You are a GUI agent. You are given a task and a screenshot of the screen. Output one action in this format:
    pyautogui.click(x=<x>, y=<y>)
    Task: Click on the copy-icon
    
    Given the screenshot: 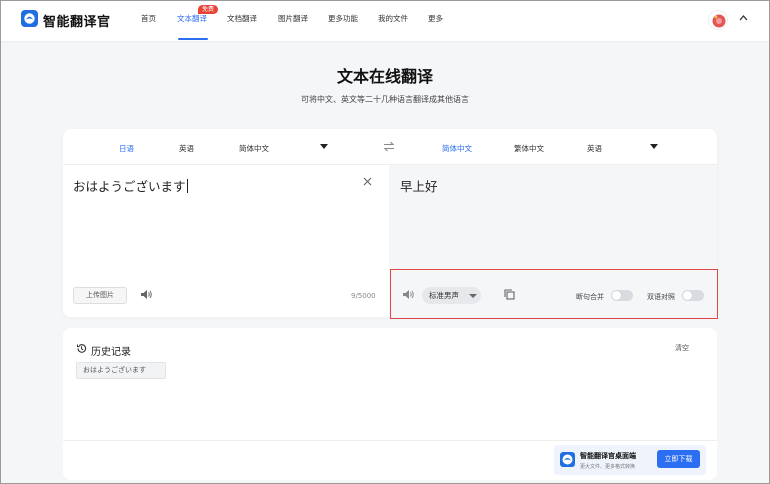 What is the action you would take?
    pyautogui.click(x=509, y=295)
    